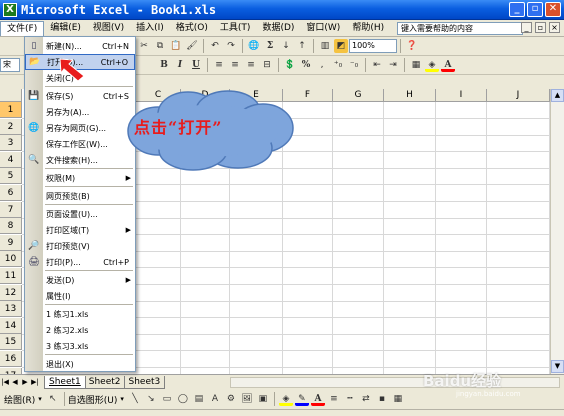  What do you see at coordinates (395, 382) in the screenshot?
I see `horizontal-scrollbar` at bounding box center [395, 382].